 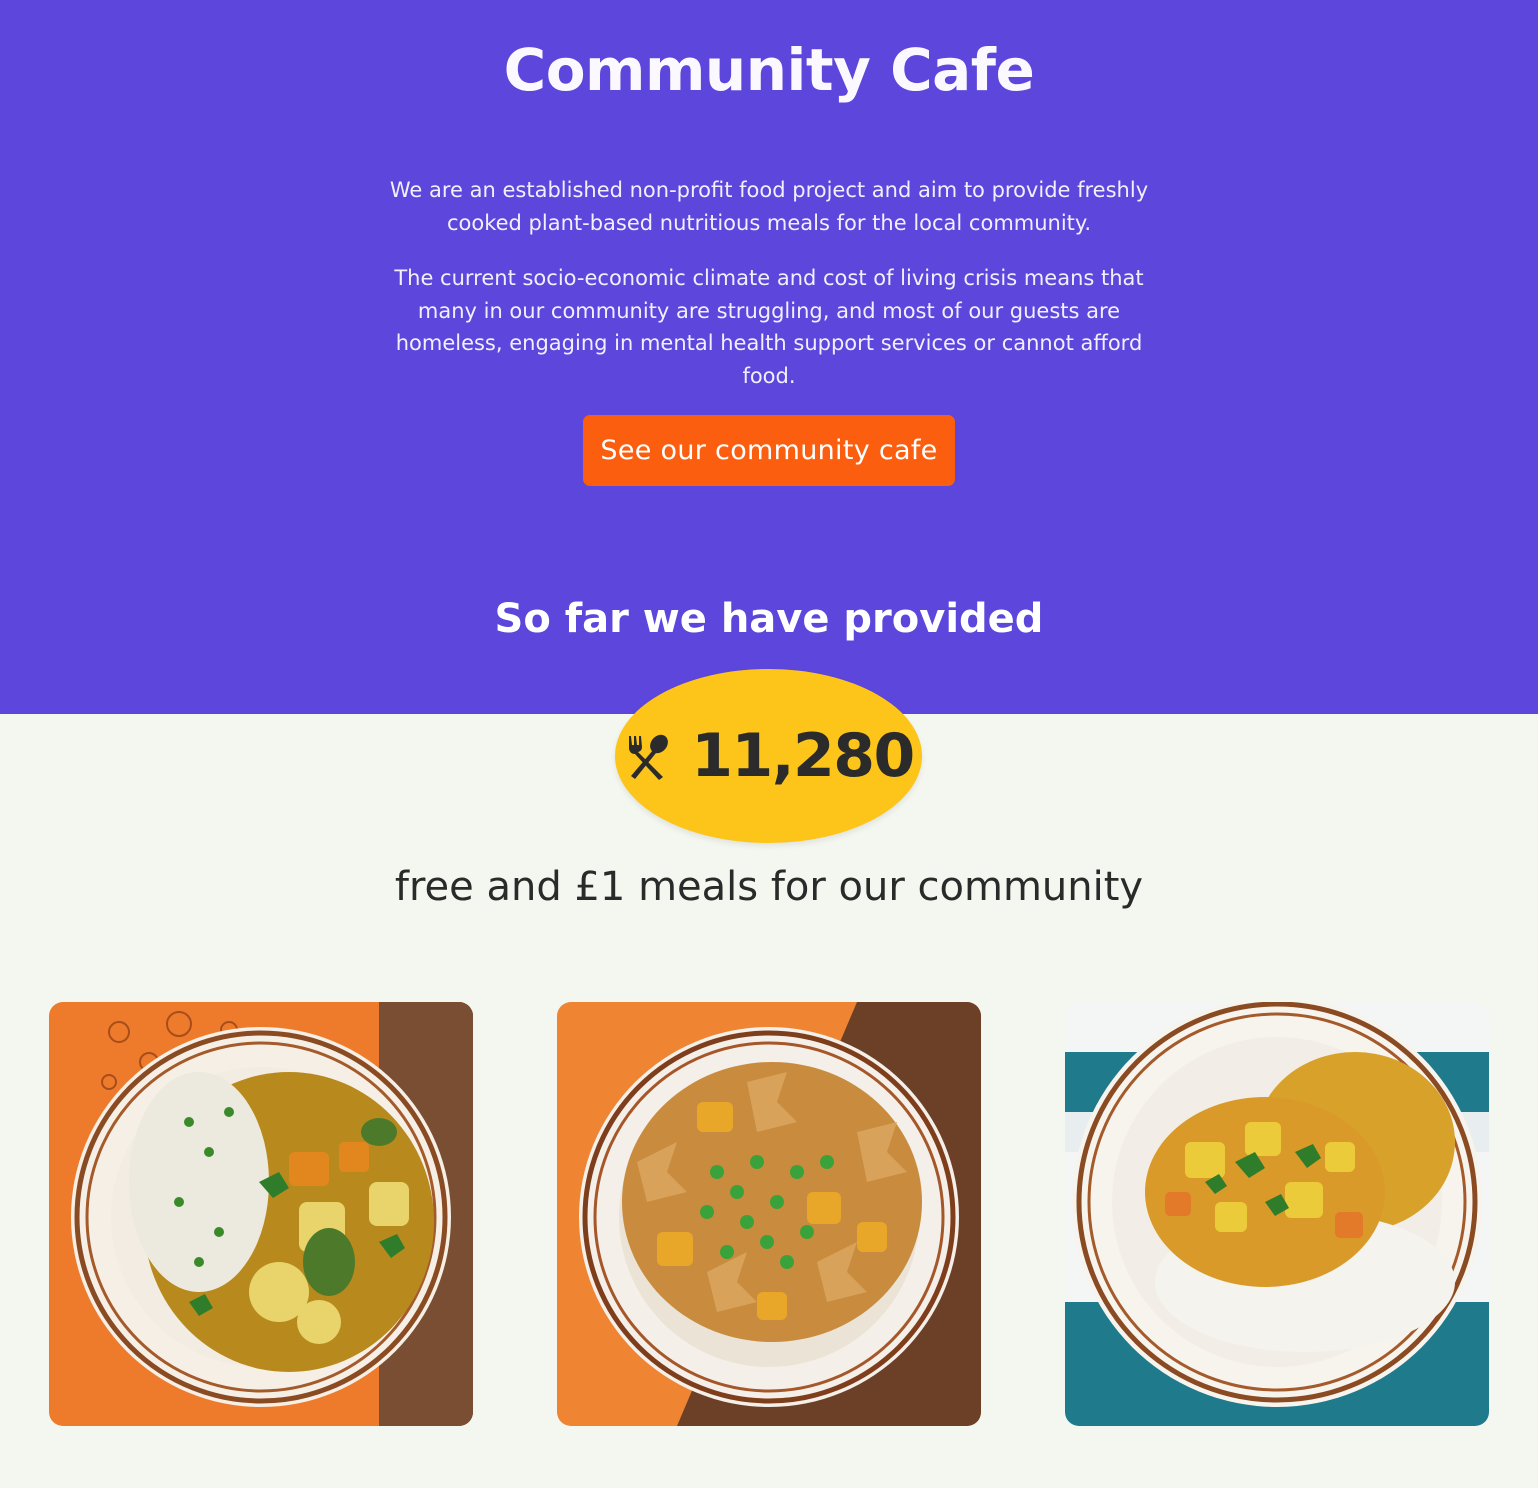 What do you see at coordinates (1277, 1214) in the screenshot?
I see `food-photo-curry-dal` at bounding box center [1277, 1214].